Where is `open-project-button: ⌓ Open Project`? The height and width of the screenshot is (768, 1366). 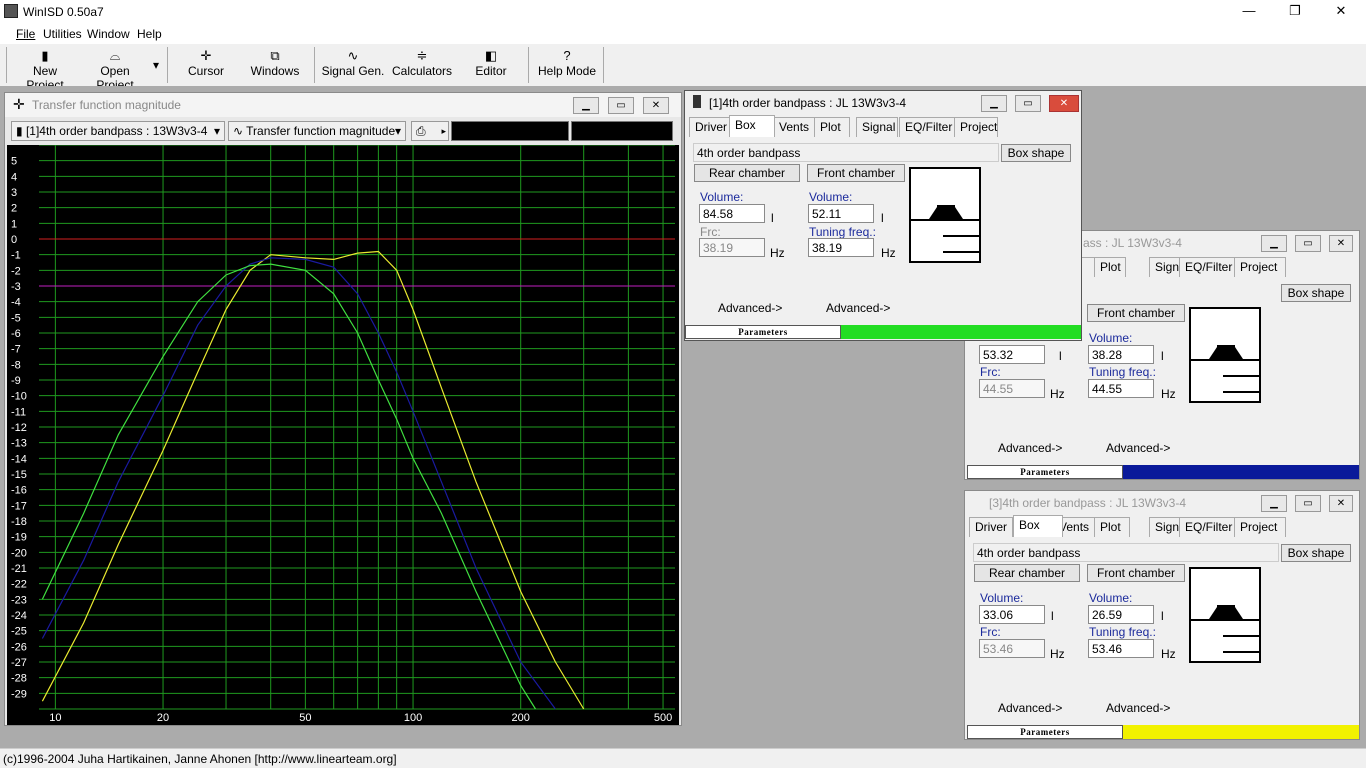
open-project-button: ⌓ Open Project is located at coordinates (115, 70).